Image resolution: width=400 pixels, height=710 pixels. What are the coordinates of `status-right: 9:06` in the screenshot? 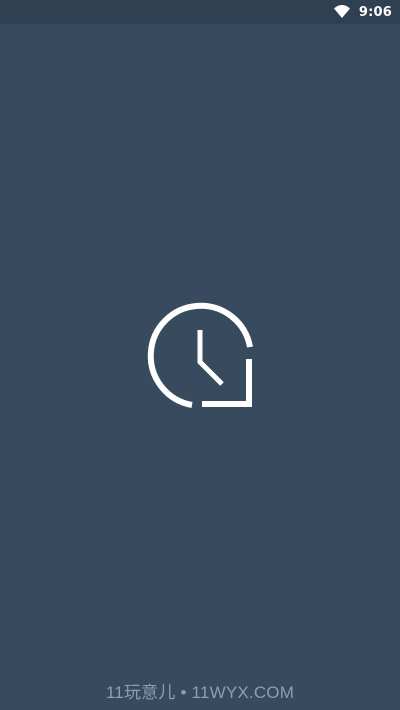 It's located at (362, 12).